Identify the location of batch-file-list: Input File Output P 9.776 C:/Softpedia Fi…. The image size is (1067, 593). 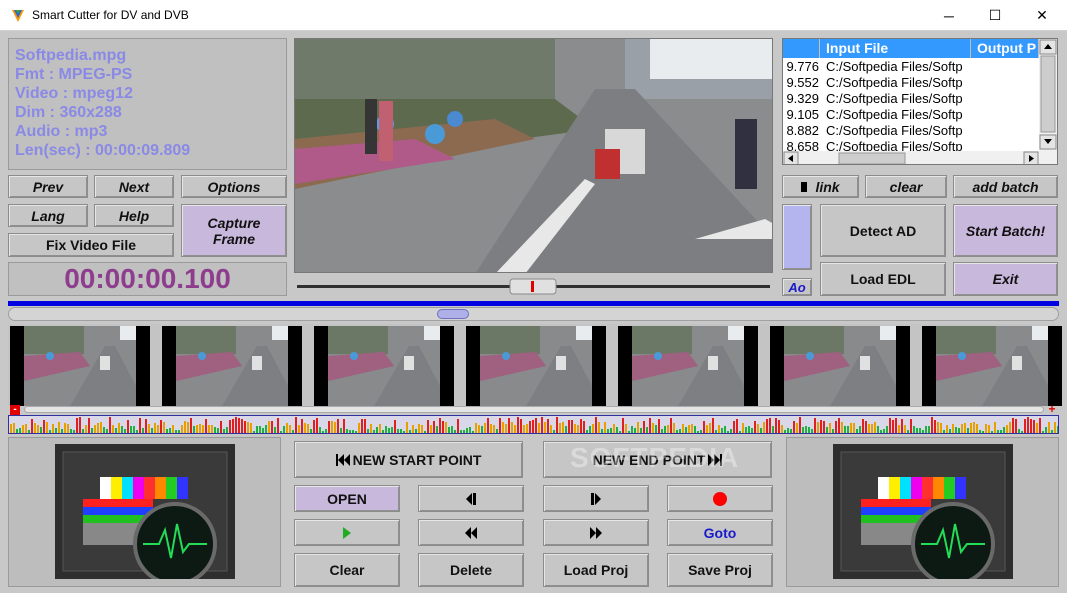
(920, 101).